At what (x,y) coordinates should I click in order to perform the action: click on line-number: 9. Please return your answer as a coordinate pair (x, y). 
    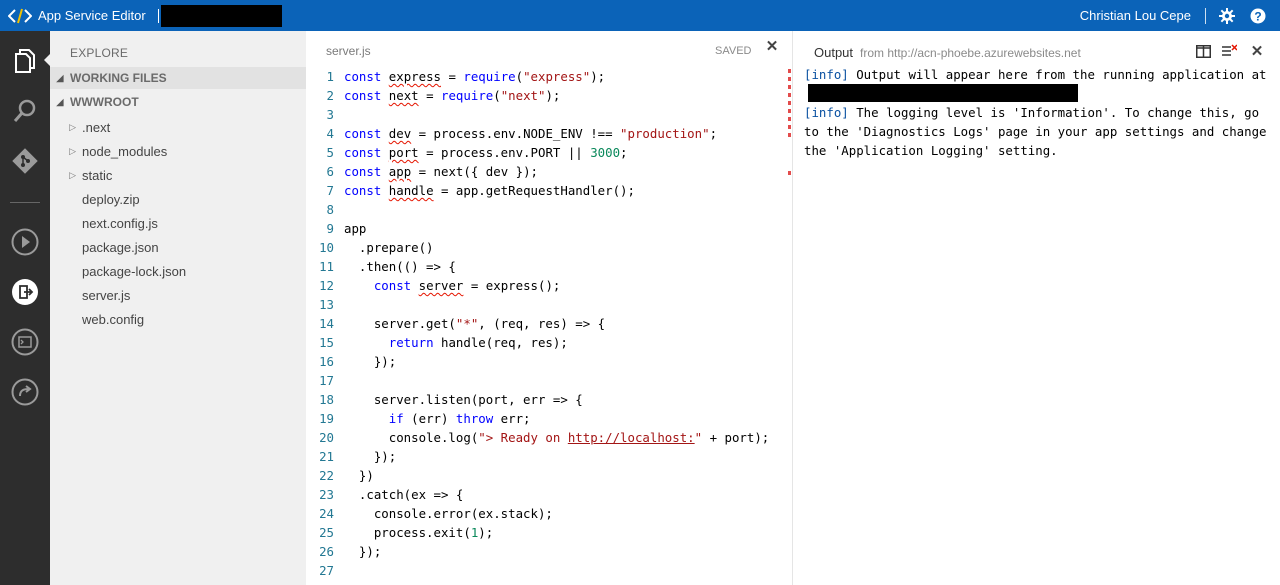
    Looking at the image, I should click on (330, 228).